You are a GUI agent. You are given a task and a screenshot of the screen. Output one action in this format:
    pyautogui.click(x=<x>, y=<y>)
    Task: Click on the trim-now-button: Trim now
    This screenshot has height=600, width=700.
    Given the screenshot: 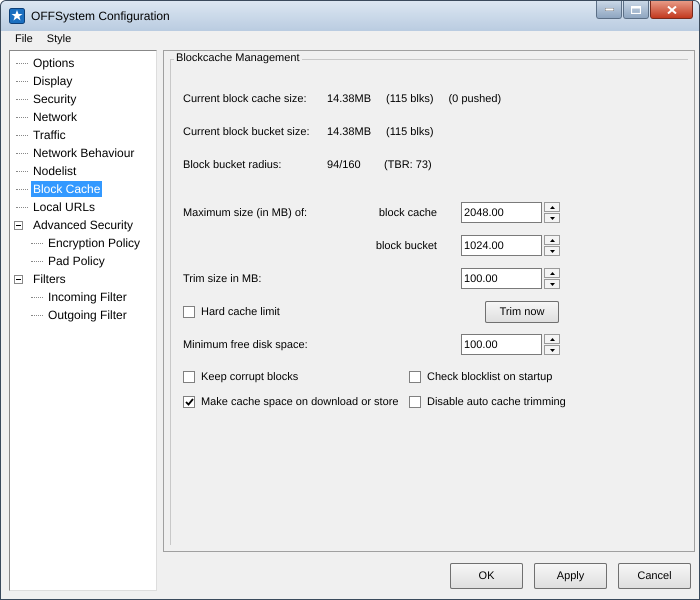 What is the action you would take?
    pyautogui.click(x=522, y=311)
    